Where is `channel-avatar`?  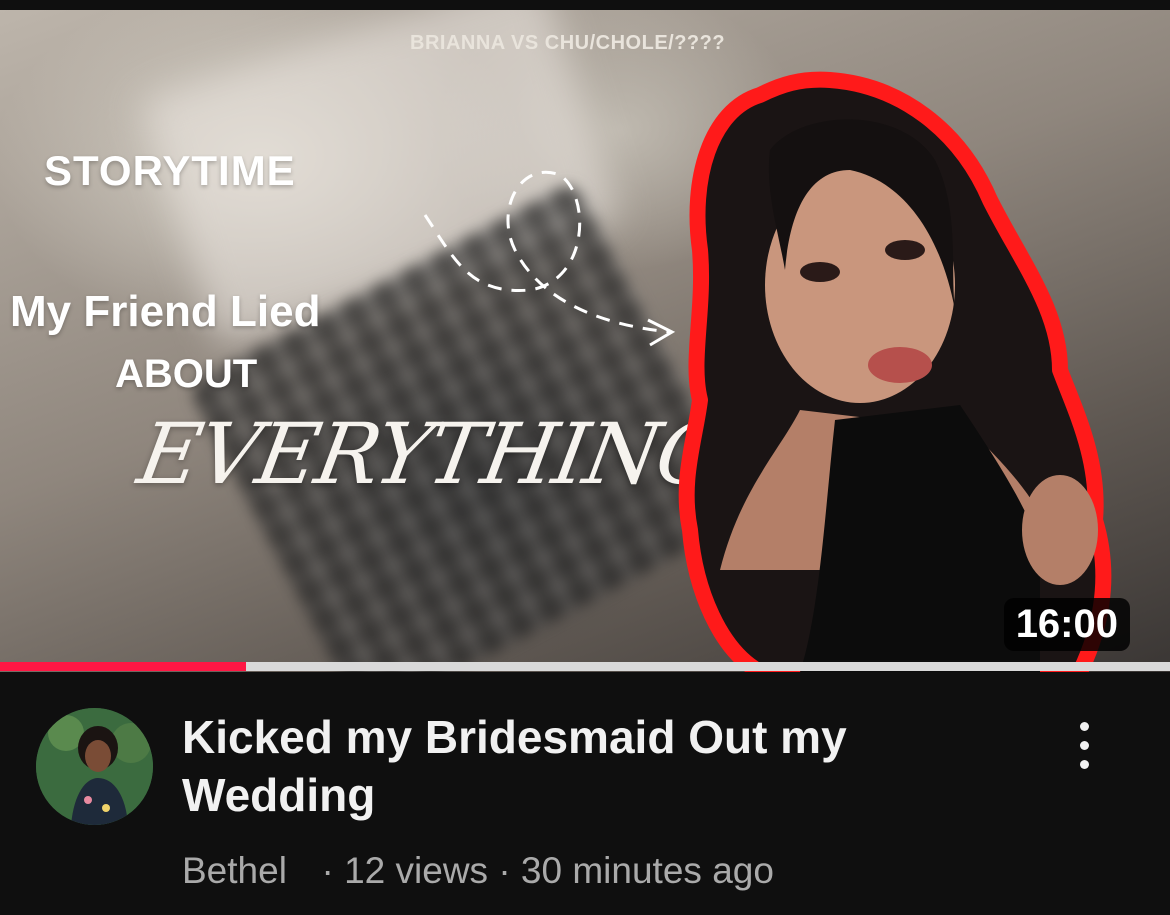
channel-avatar is located at coordinates (94, 766).